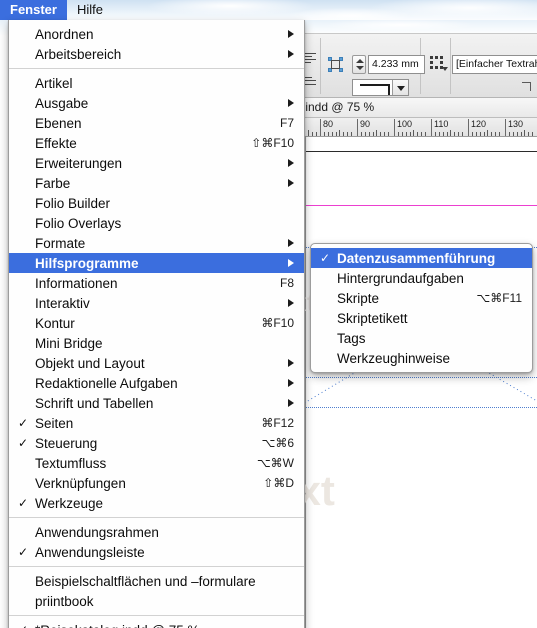 The width and height of the screenshot is (537, 628). What do you see at coordinates (156, 343) in the screenshot?
I see `menu-item-mini-bridge: Mini Bridge` at bounding box center [156, 343].